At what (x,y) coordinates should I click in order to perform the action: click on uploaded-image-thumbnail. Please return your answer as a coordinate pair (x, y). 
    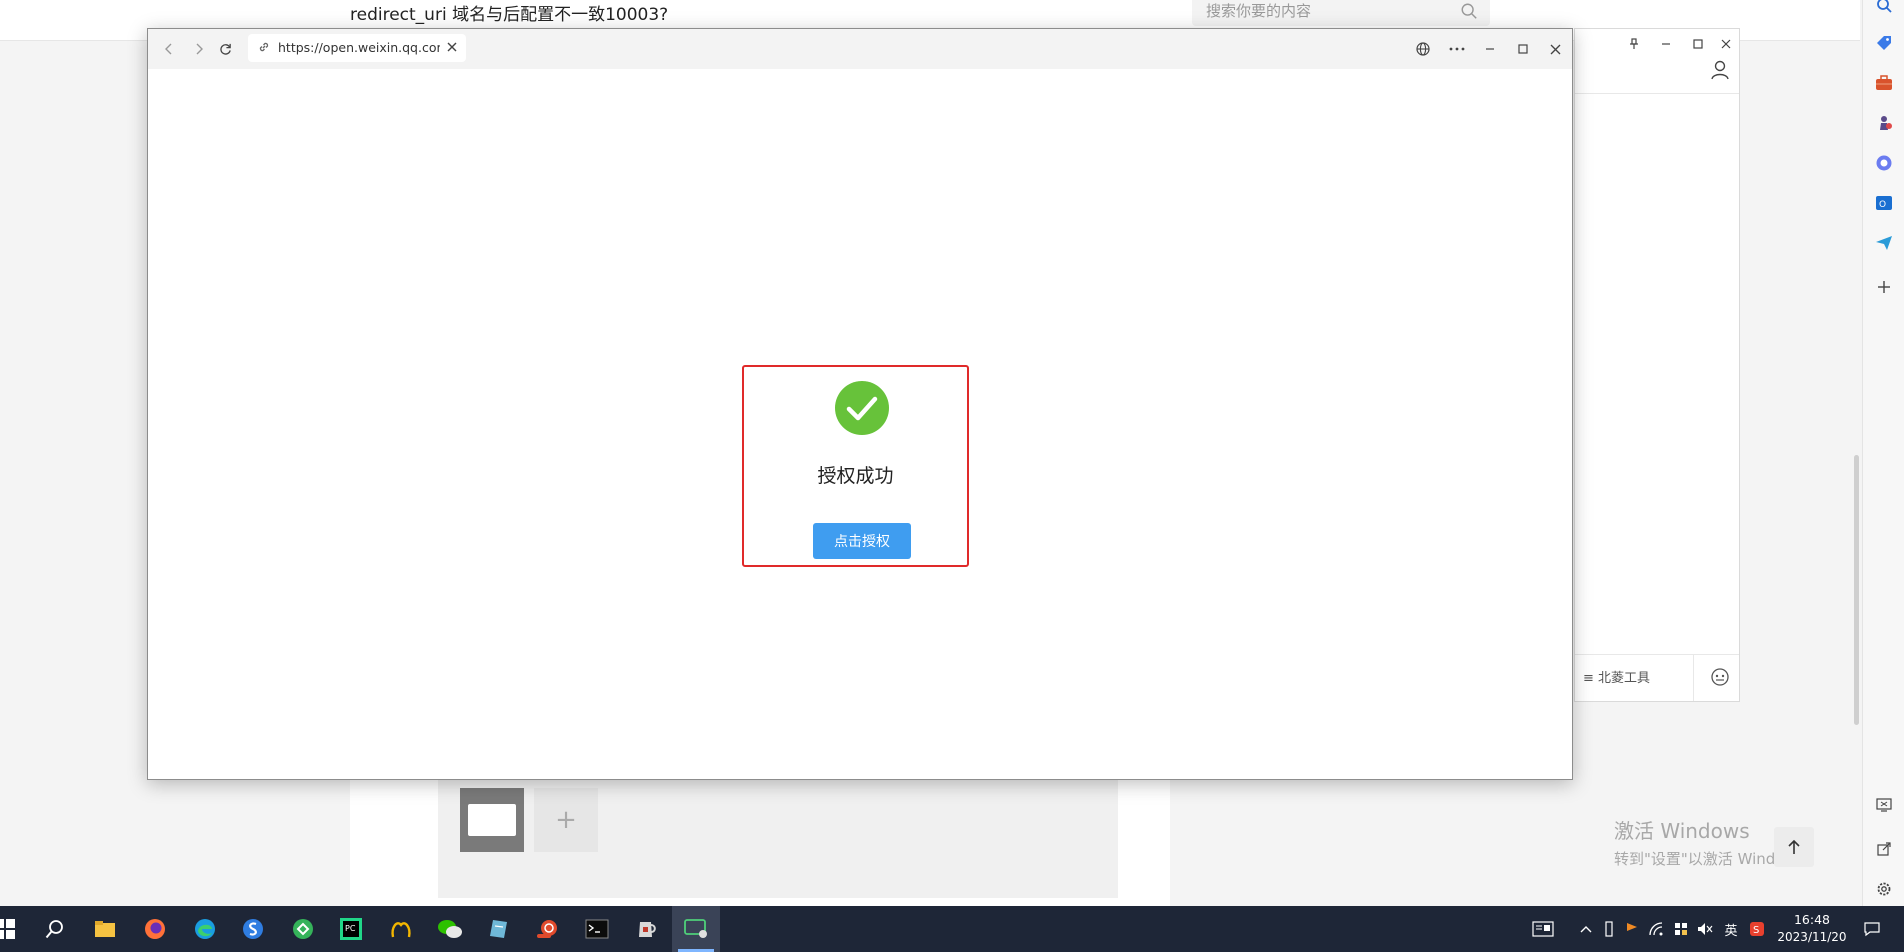
    Looking at the image, I should click on (492, 820).